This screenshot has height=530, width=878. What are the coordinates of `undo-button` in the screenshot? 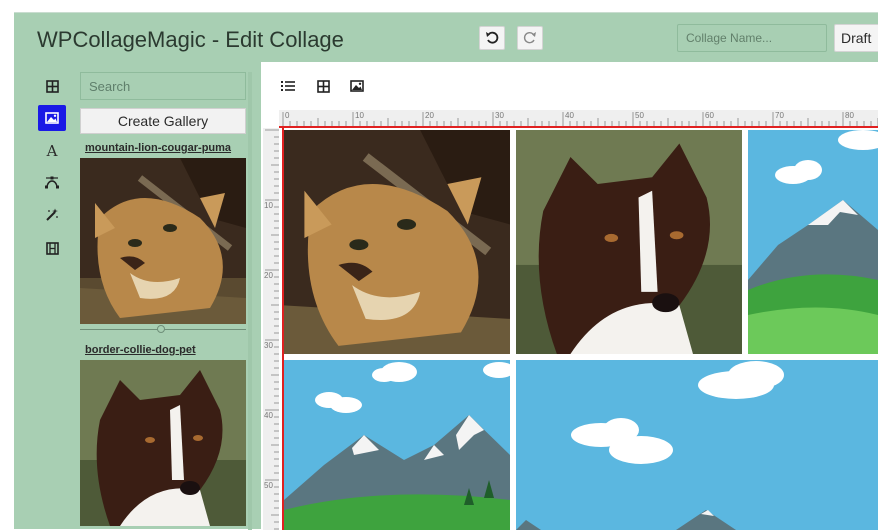 It's located at (492, 38).